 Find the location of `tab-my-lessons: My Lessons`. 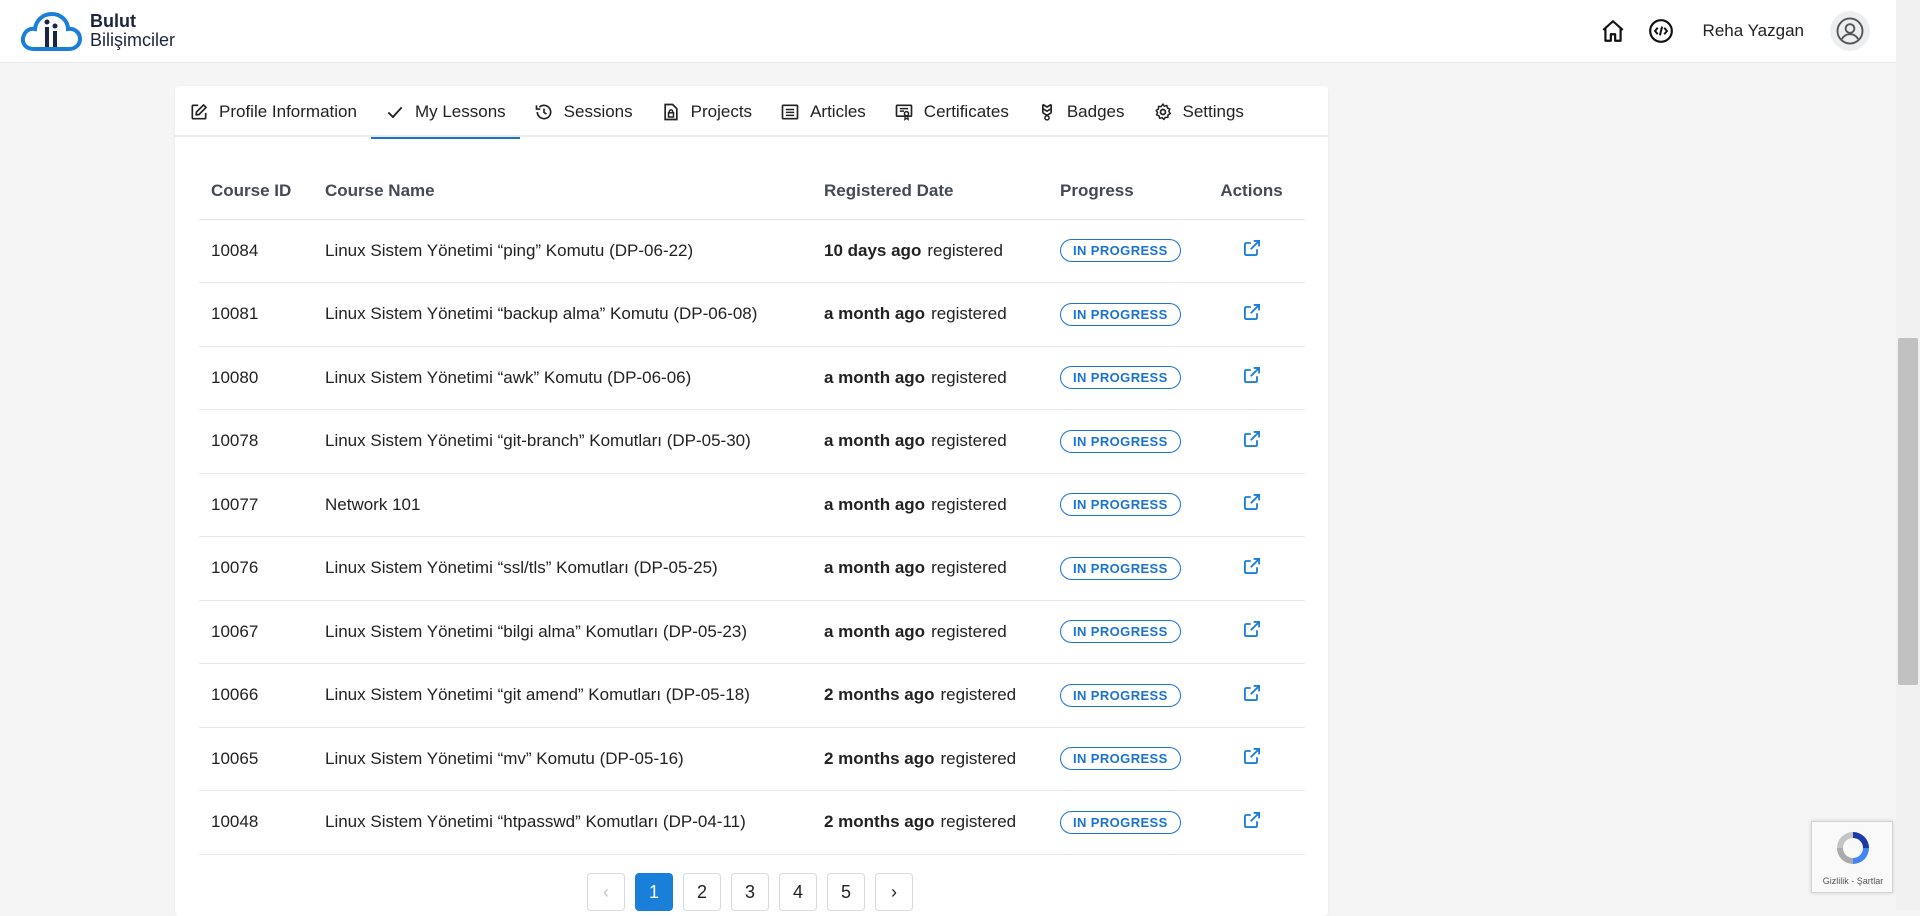

tab-my-lessons: My Lessons is located at coordinates (445, 112).